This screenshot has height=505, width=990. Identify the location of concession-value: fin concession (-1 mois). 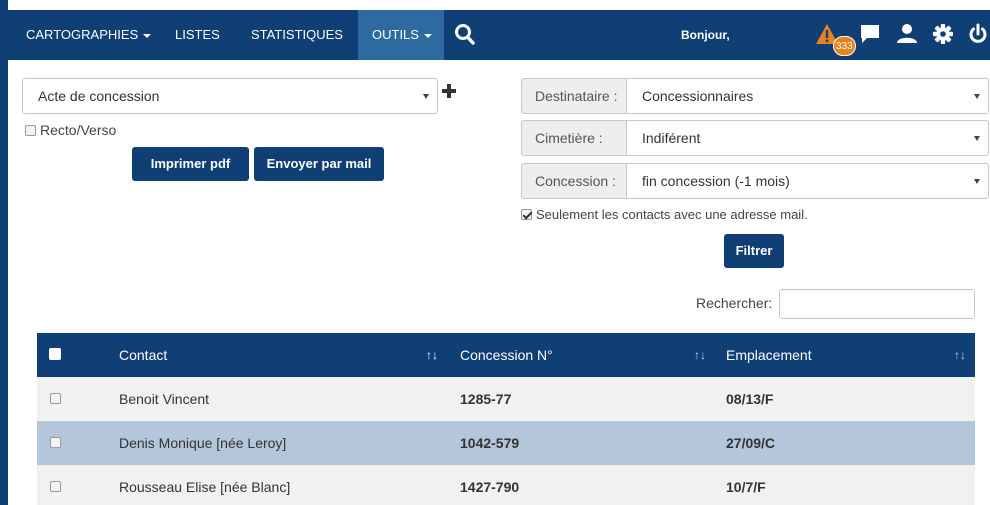
(716, 181).